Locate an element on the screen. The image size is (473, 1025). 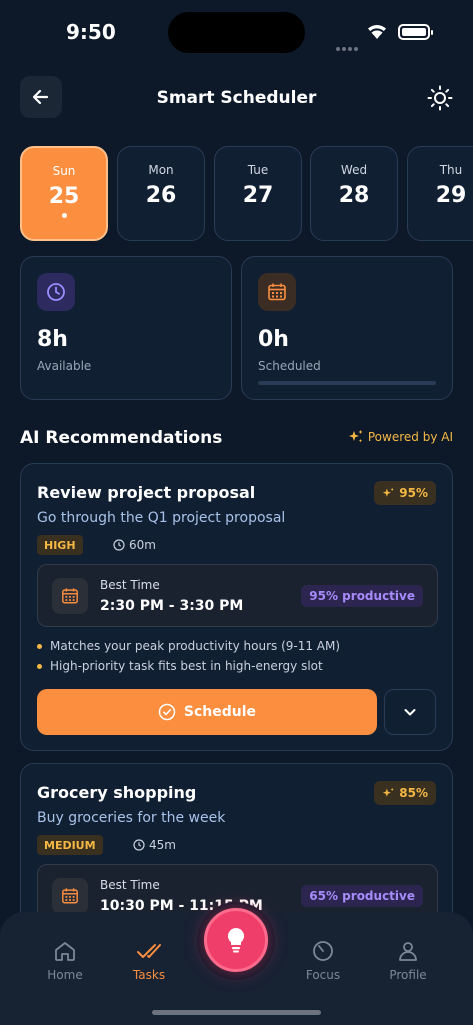
tab-home: Home is located at coordinates (65, 960).